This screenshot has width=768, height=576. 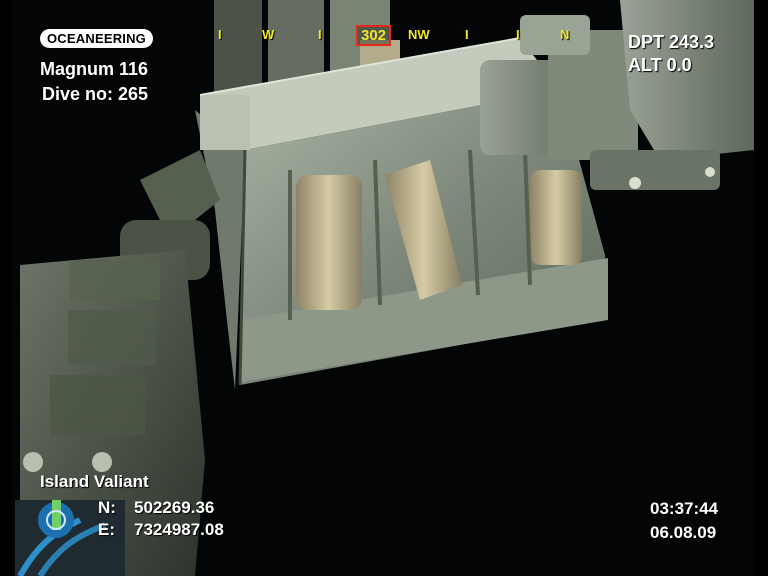 What do you see at coordinates (94, 69) in the screenshot?
I see `vehicle-name: Magnum 116` at bounding box center [94, 69].